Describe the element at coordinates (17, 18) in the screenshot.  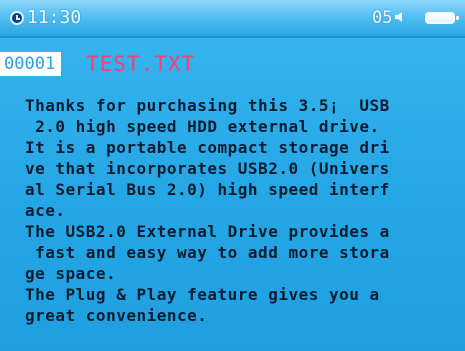
I see `clock-icon` at that location.